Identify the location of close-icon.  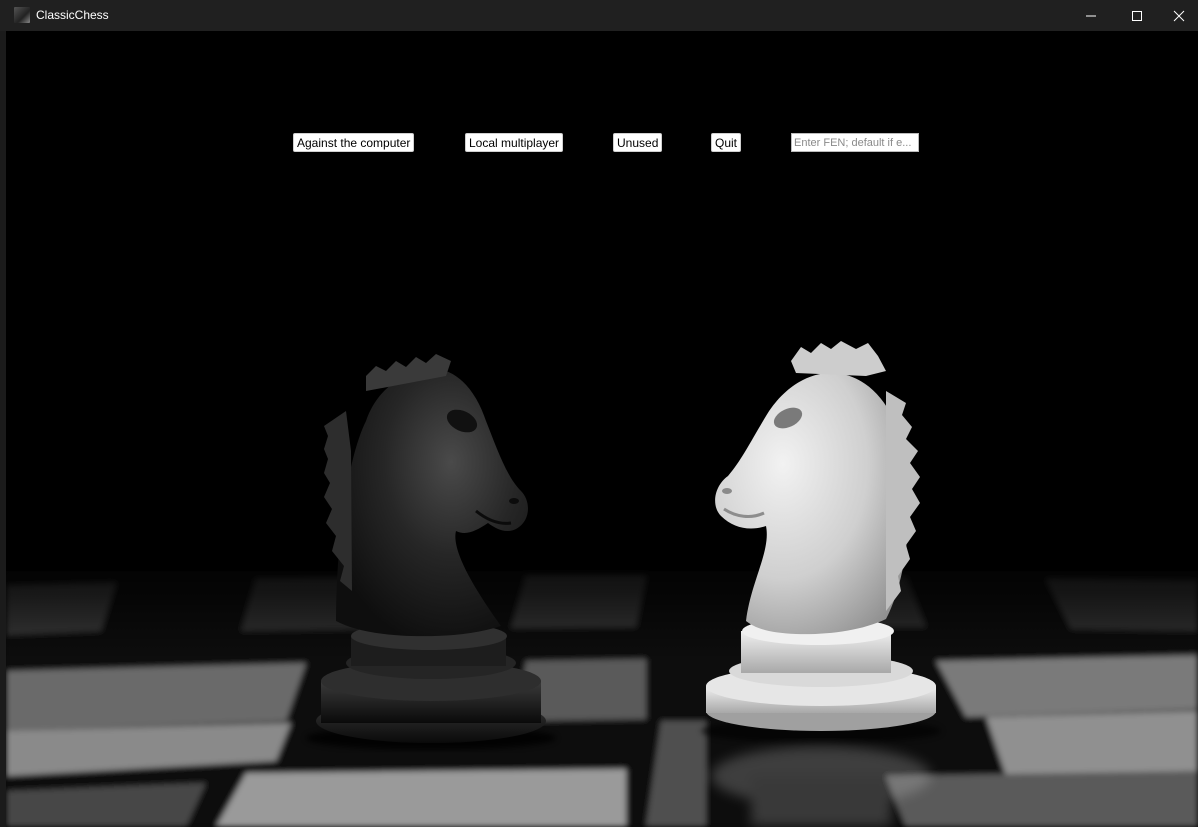
(1179, 15).